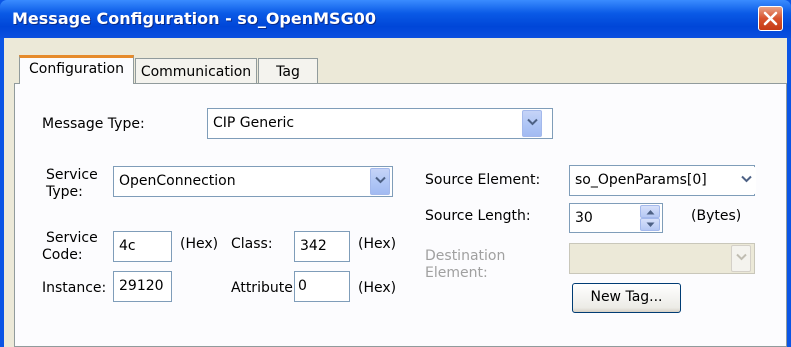 This screenshot has width=791, height=347. Describe the element at coordinates (253, 181) in the screenshot. I see `service-type-select: OpenConnection` at that location.